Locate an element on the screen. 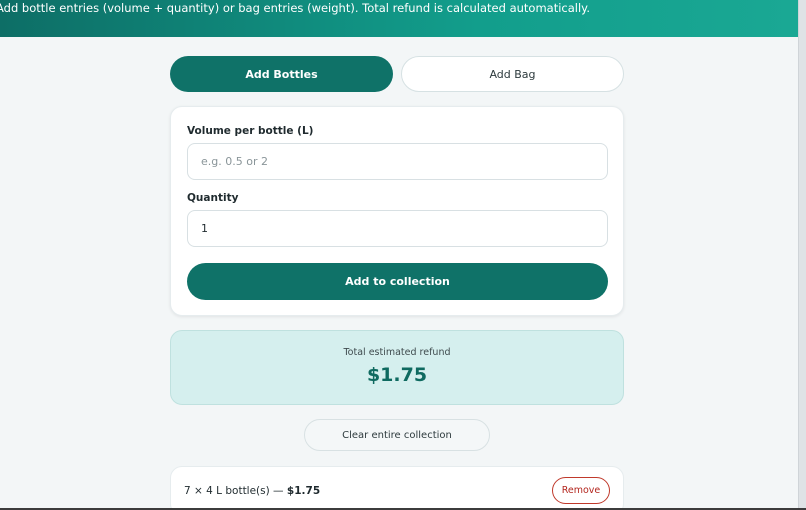 Image resolution: width=806 pixels, height=510 pixels. refund-label: Total estimated refund is located at coordinates (397, 352).